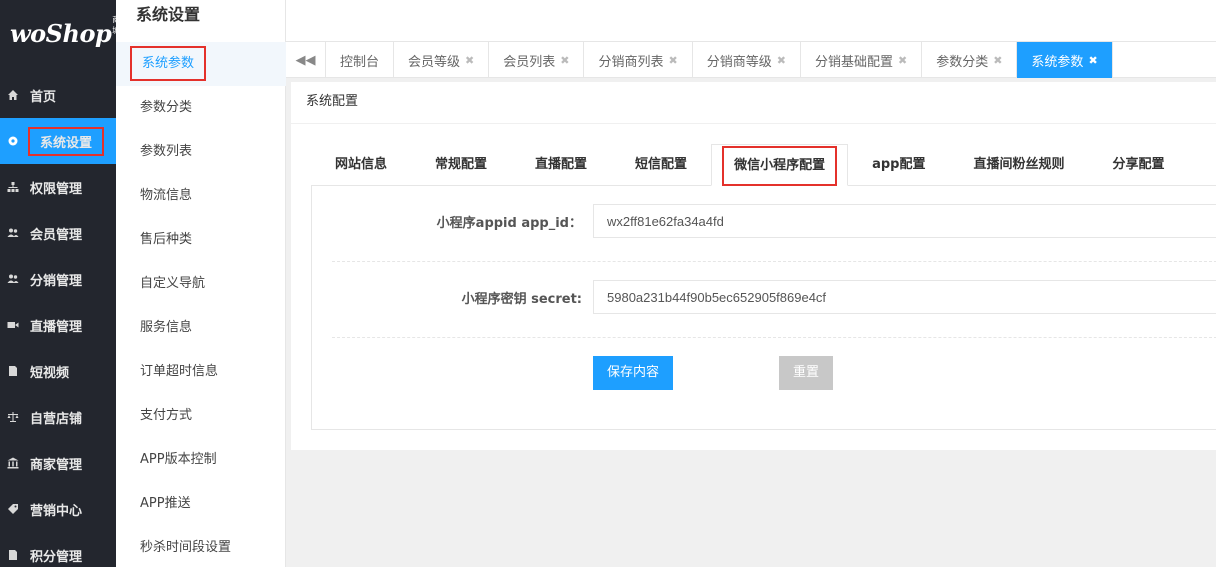 This screenshot has width=1216, height=567. I want to click on secret-input, so click(904, 297).